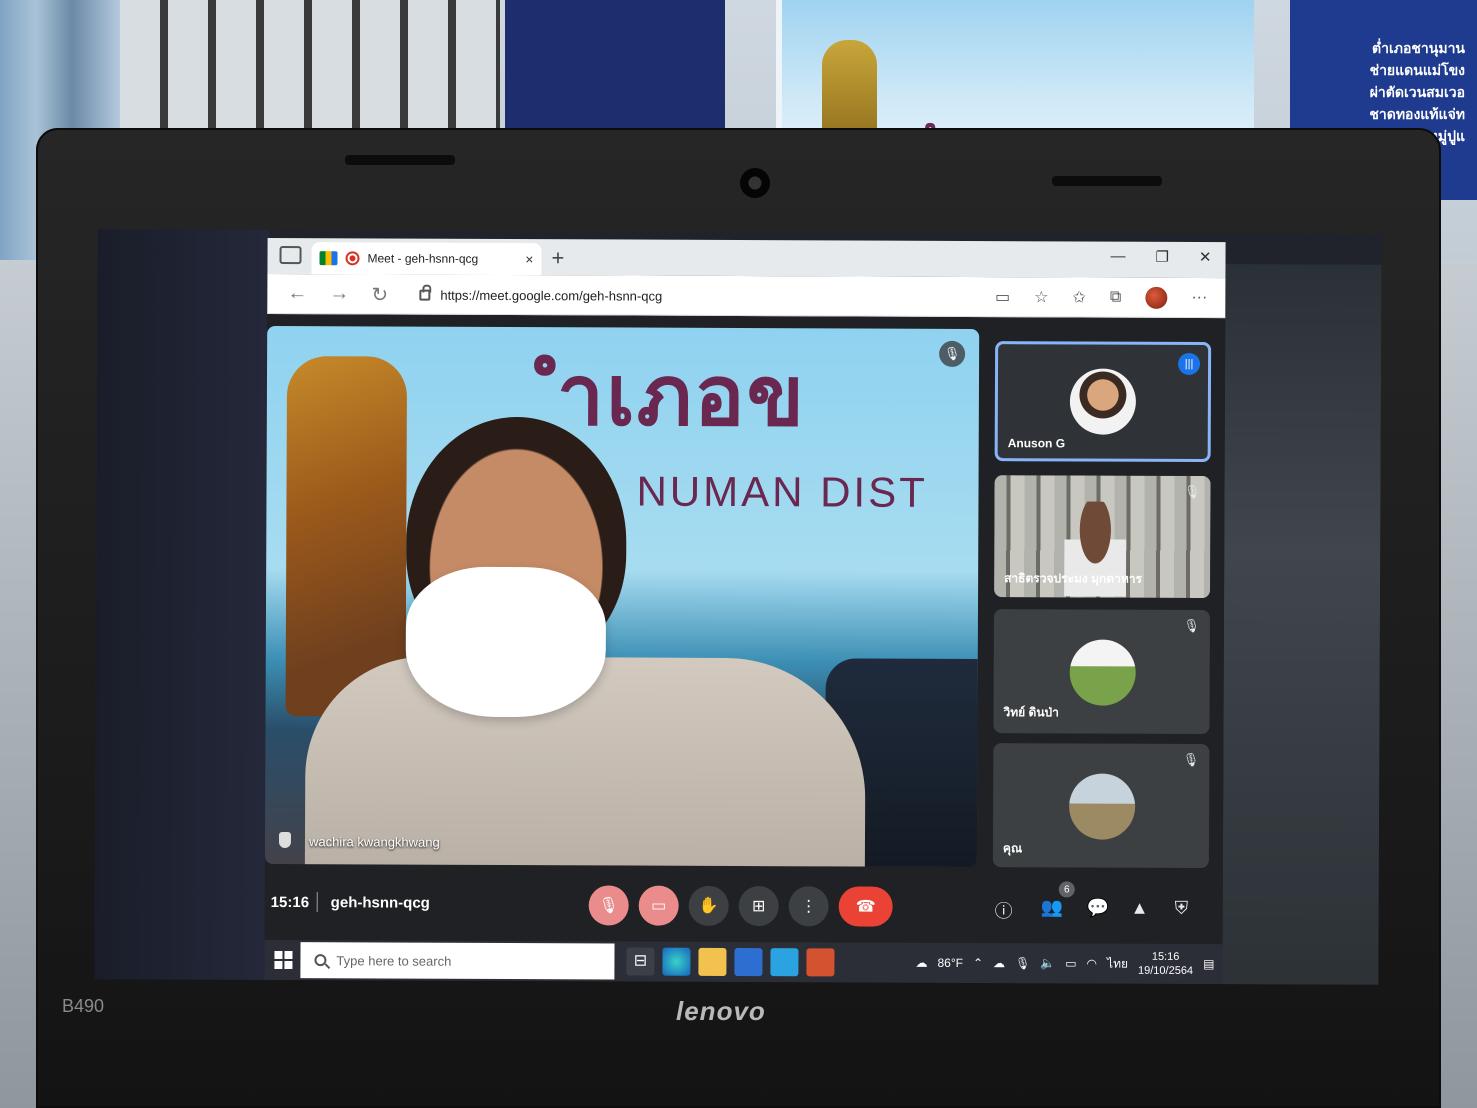 This screenshot has height=1108, width=1477. Describe the element at coordinates (784, 962) in the screenshot. I see `mail-icon` at that location.